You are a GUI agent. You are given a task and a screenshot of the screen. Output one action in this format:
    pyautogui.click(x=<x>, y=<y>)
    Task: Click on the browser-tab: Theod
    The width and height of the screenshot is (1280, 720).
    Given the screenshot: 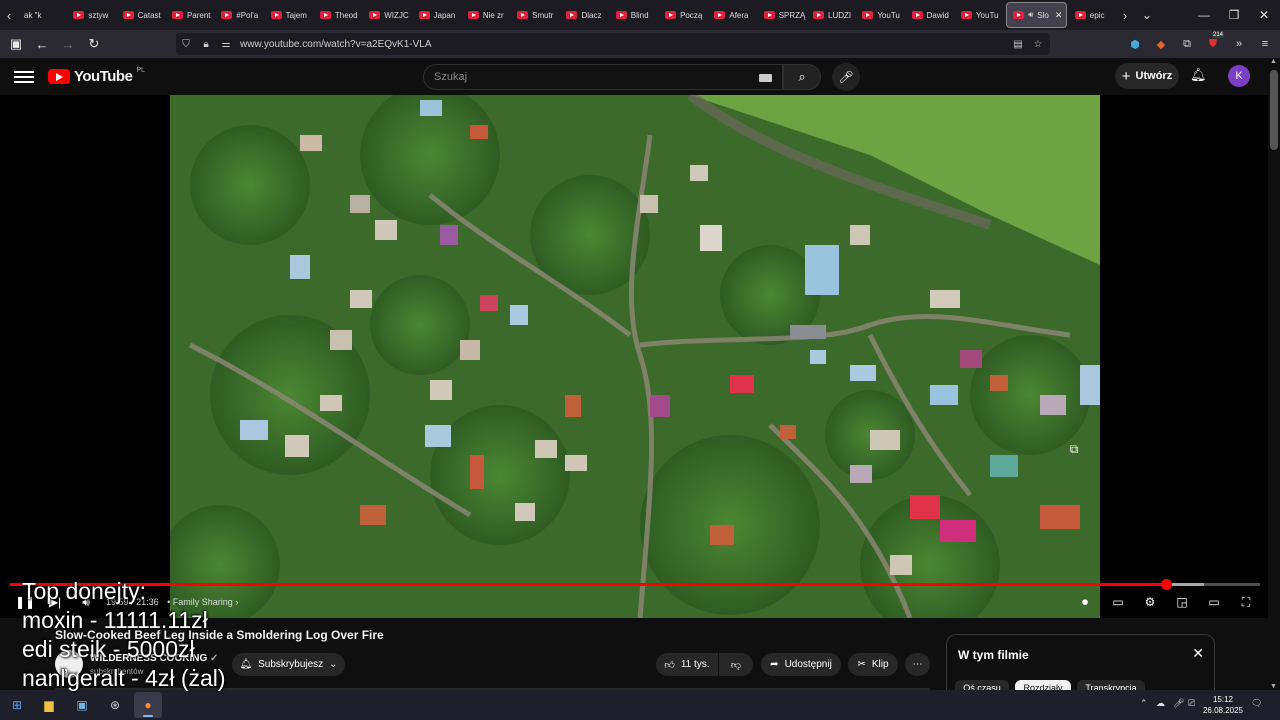 What is the action you would take?
    pyautogui.click(x=338, y=15)
    